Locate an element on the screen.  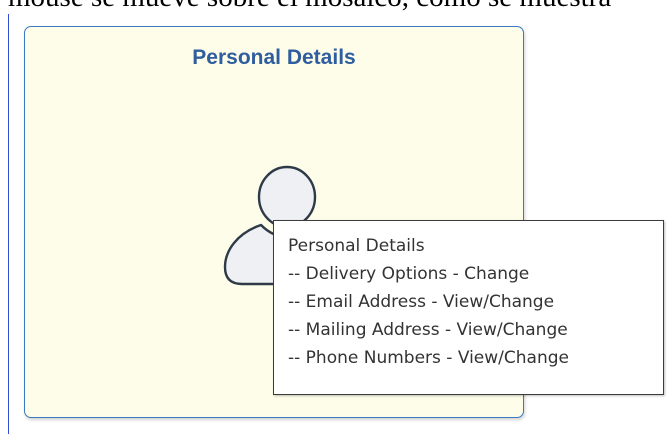
person-head-shape is located at coordinates (287, 197).